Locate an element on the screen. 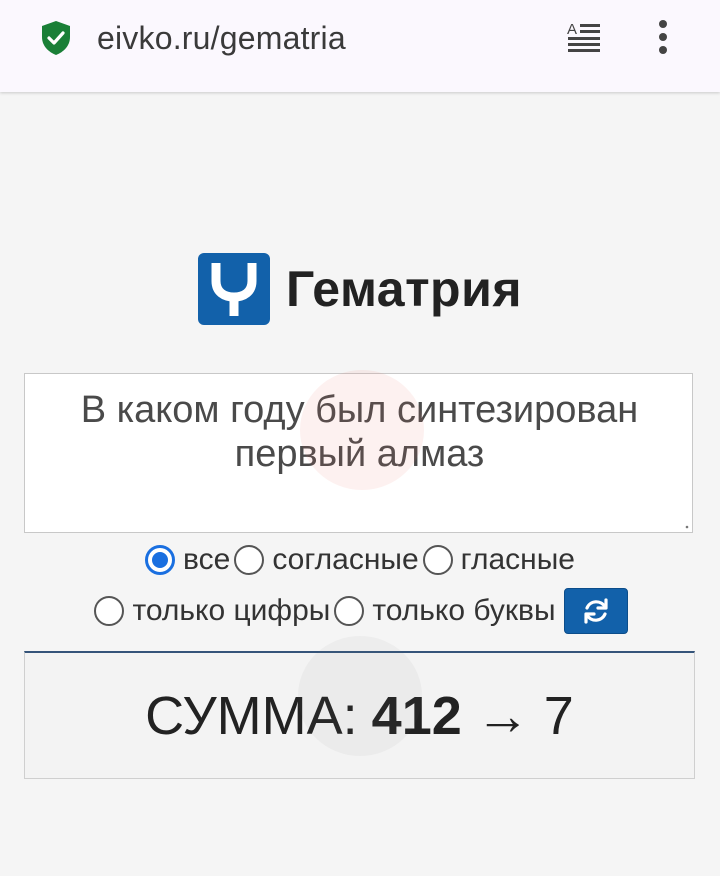 The image size is (720, 876). browser-toolbar: eivko.ru/gematria A is located at coordinates (360, 46).